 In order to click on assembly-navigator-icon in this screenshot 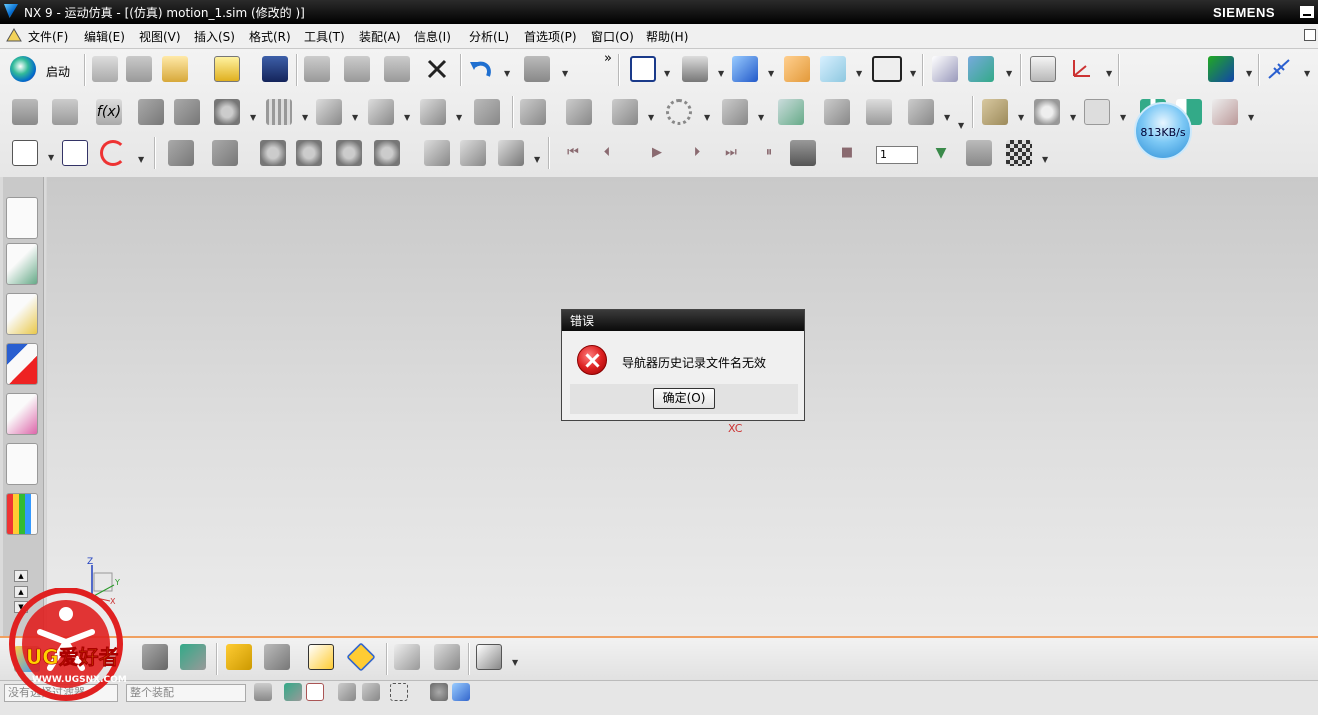, I will do `click(22, 314)`.